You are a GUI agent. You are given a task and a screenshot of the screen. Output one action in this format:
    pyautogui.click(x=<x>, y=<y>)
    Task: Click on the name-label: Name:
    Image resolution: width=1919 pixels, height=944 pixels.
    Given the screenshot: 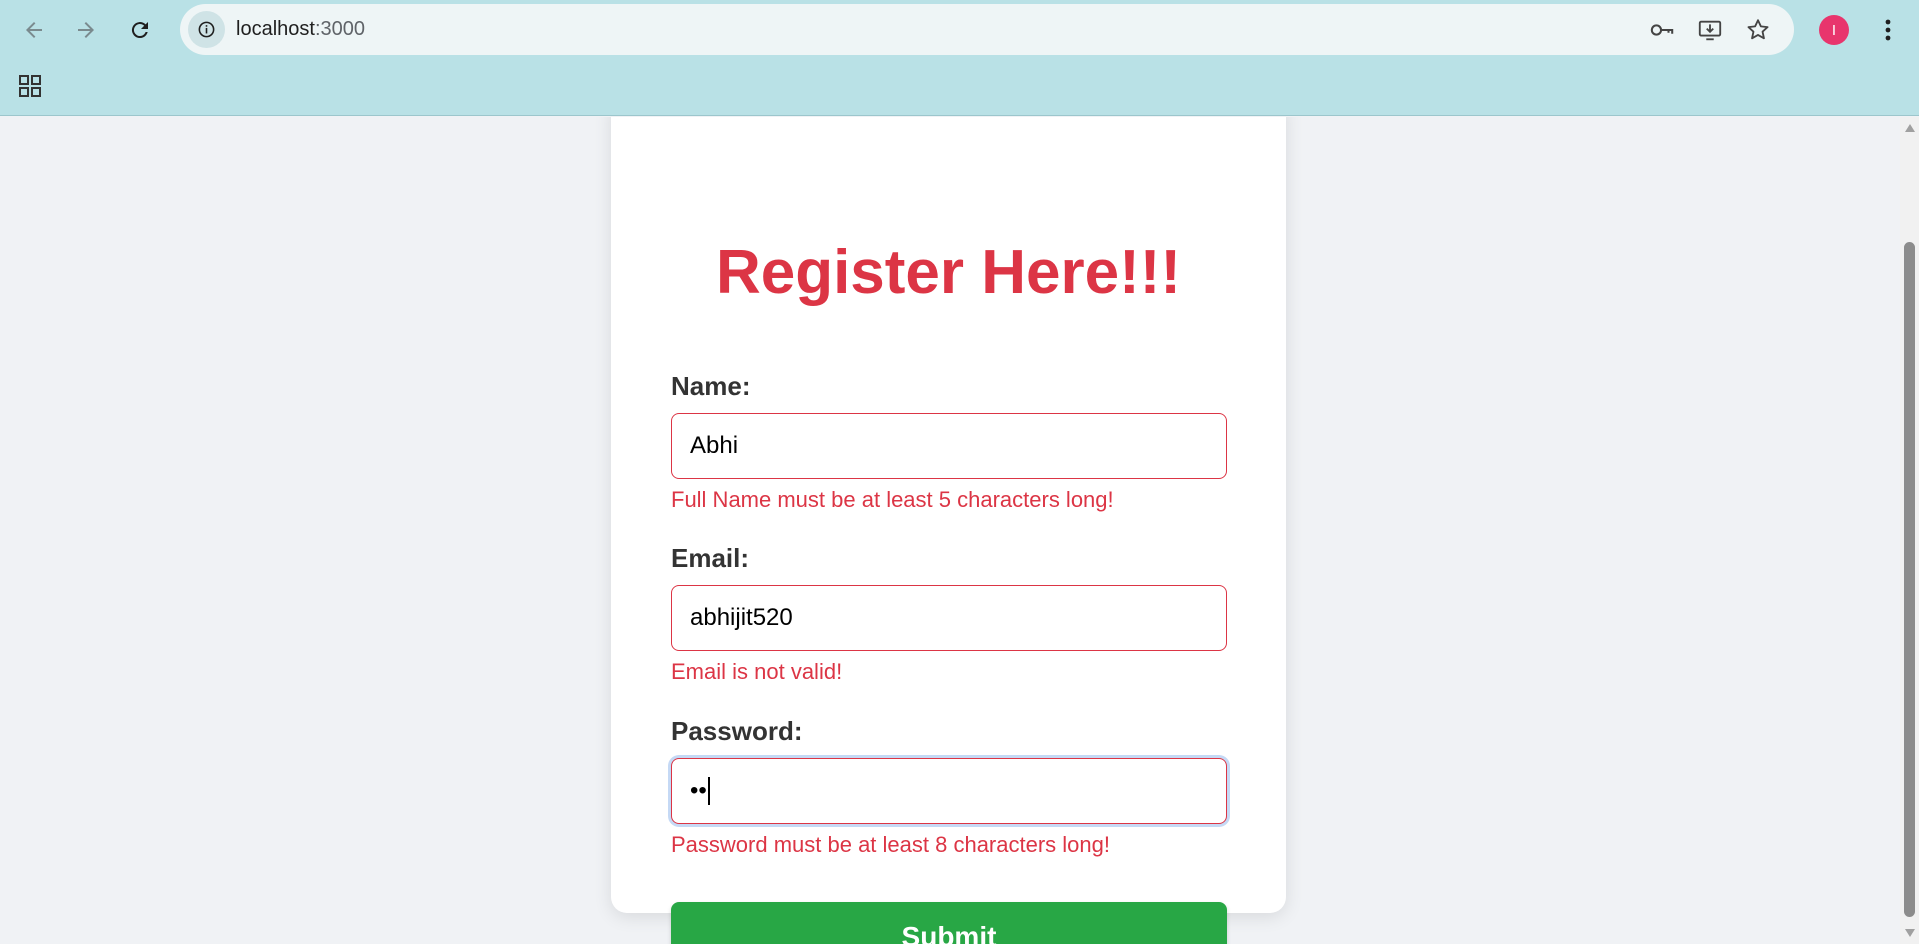 What is the action you would take?
    pyautogui.click(x=711, y=386)
    